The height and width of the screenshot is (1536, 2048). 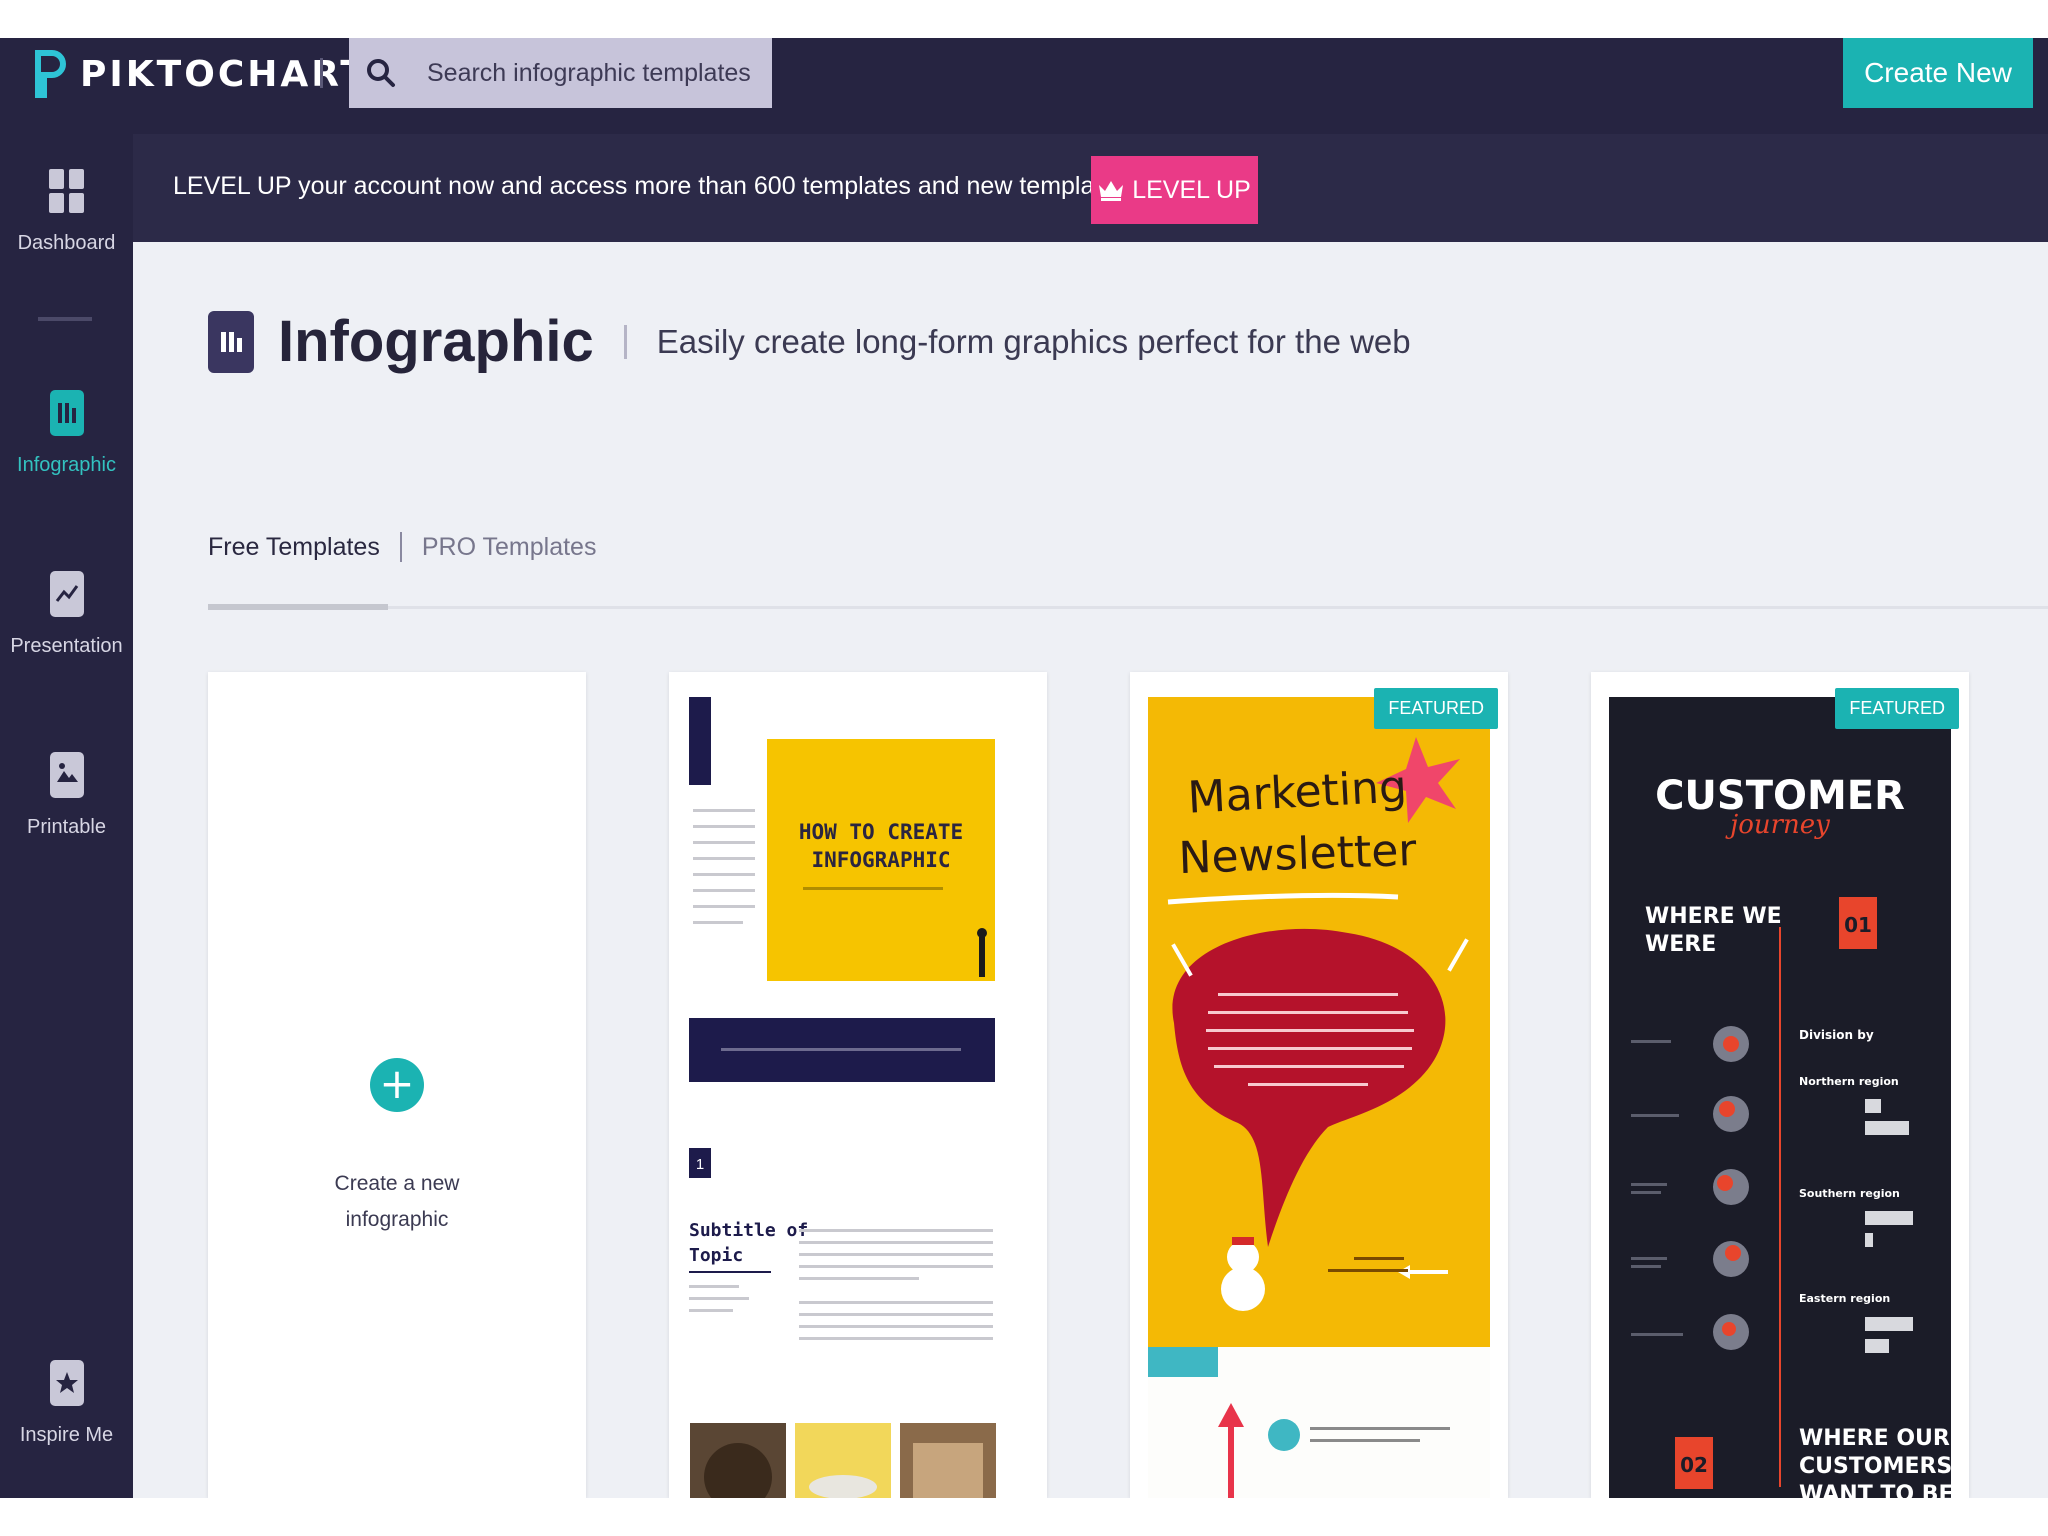 What do you see at coordinates (1024, 86) in the screenshot?
I see `top-bar: PIKTOCHART Create New` at bounding box center [1024, 86].